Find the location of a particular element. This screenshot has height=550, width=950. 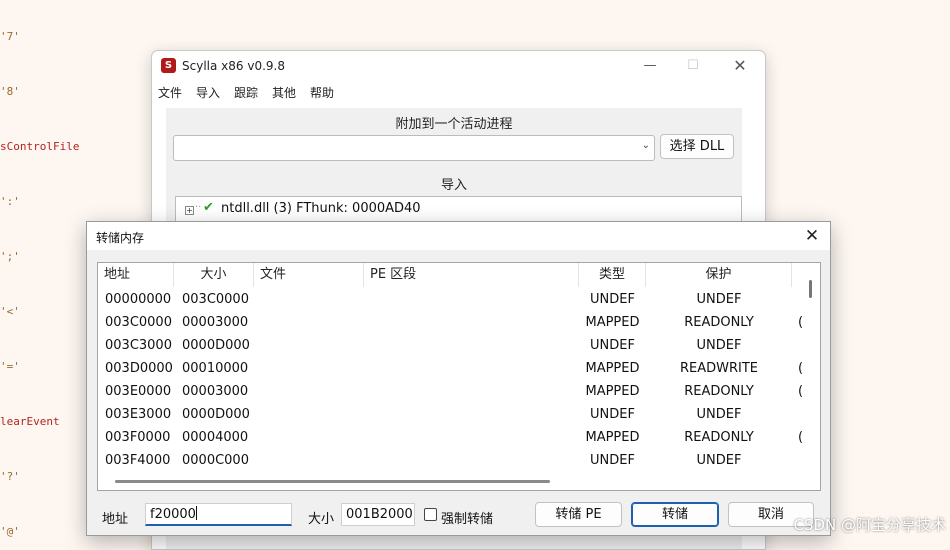

menu-bar: 文件 导入 跟踪 其他 帮助 is located at coordinates (458, 92).